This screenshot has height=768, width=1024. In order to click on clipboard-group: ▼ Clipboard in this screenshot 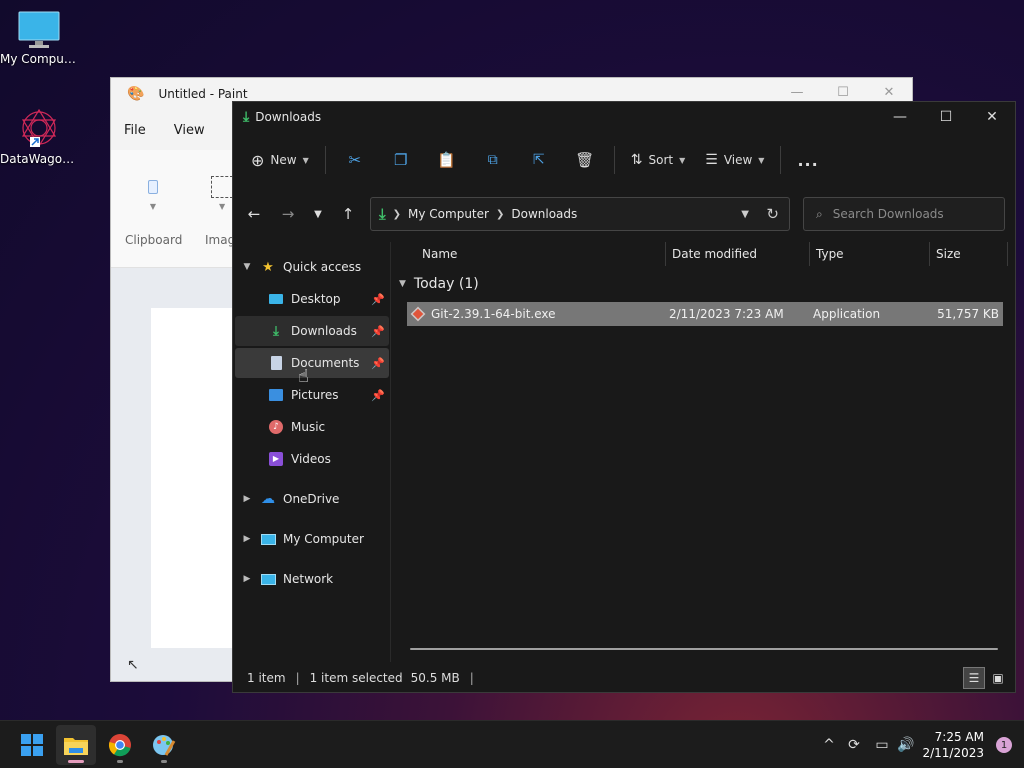, I will do `click(154, 213)`.